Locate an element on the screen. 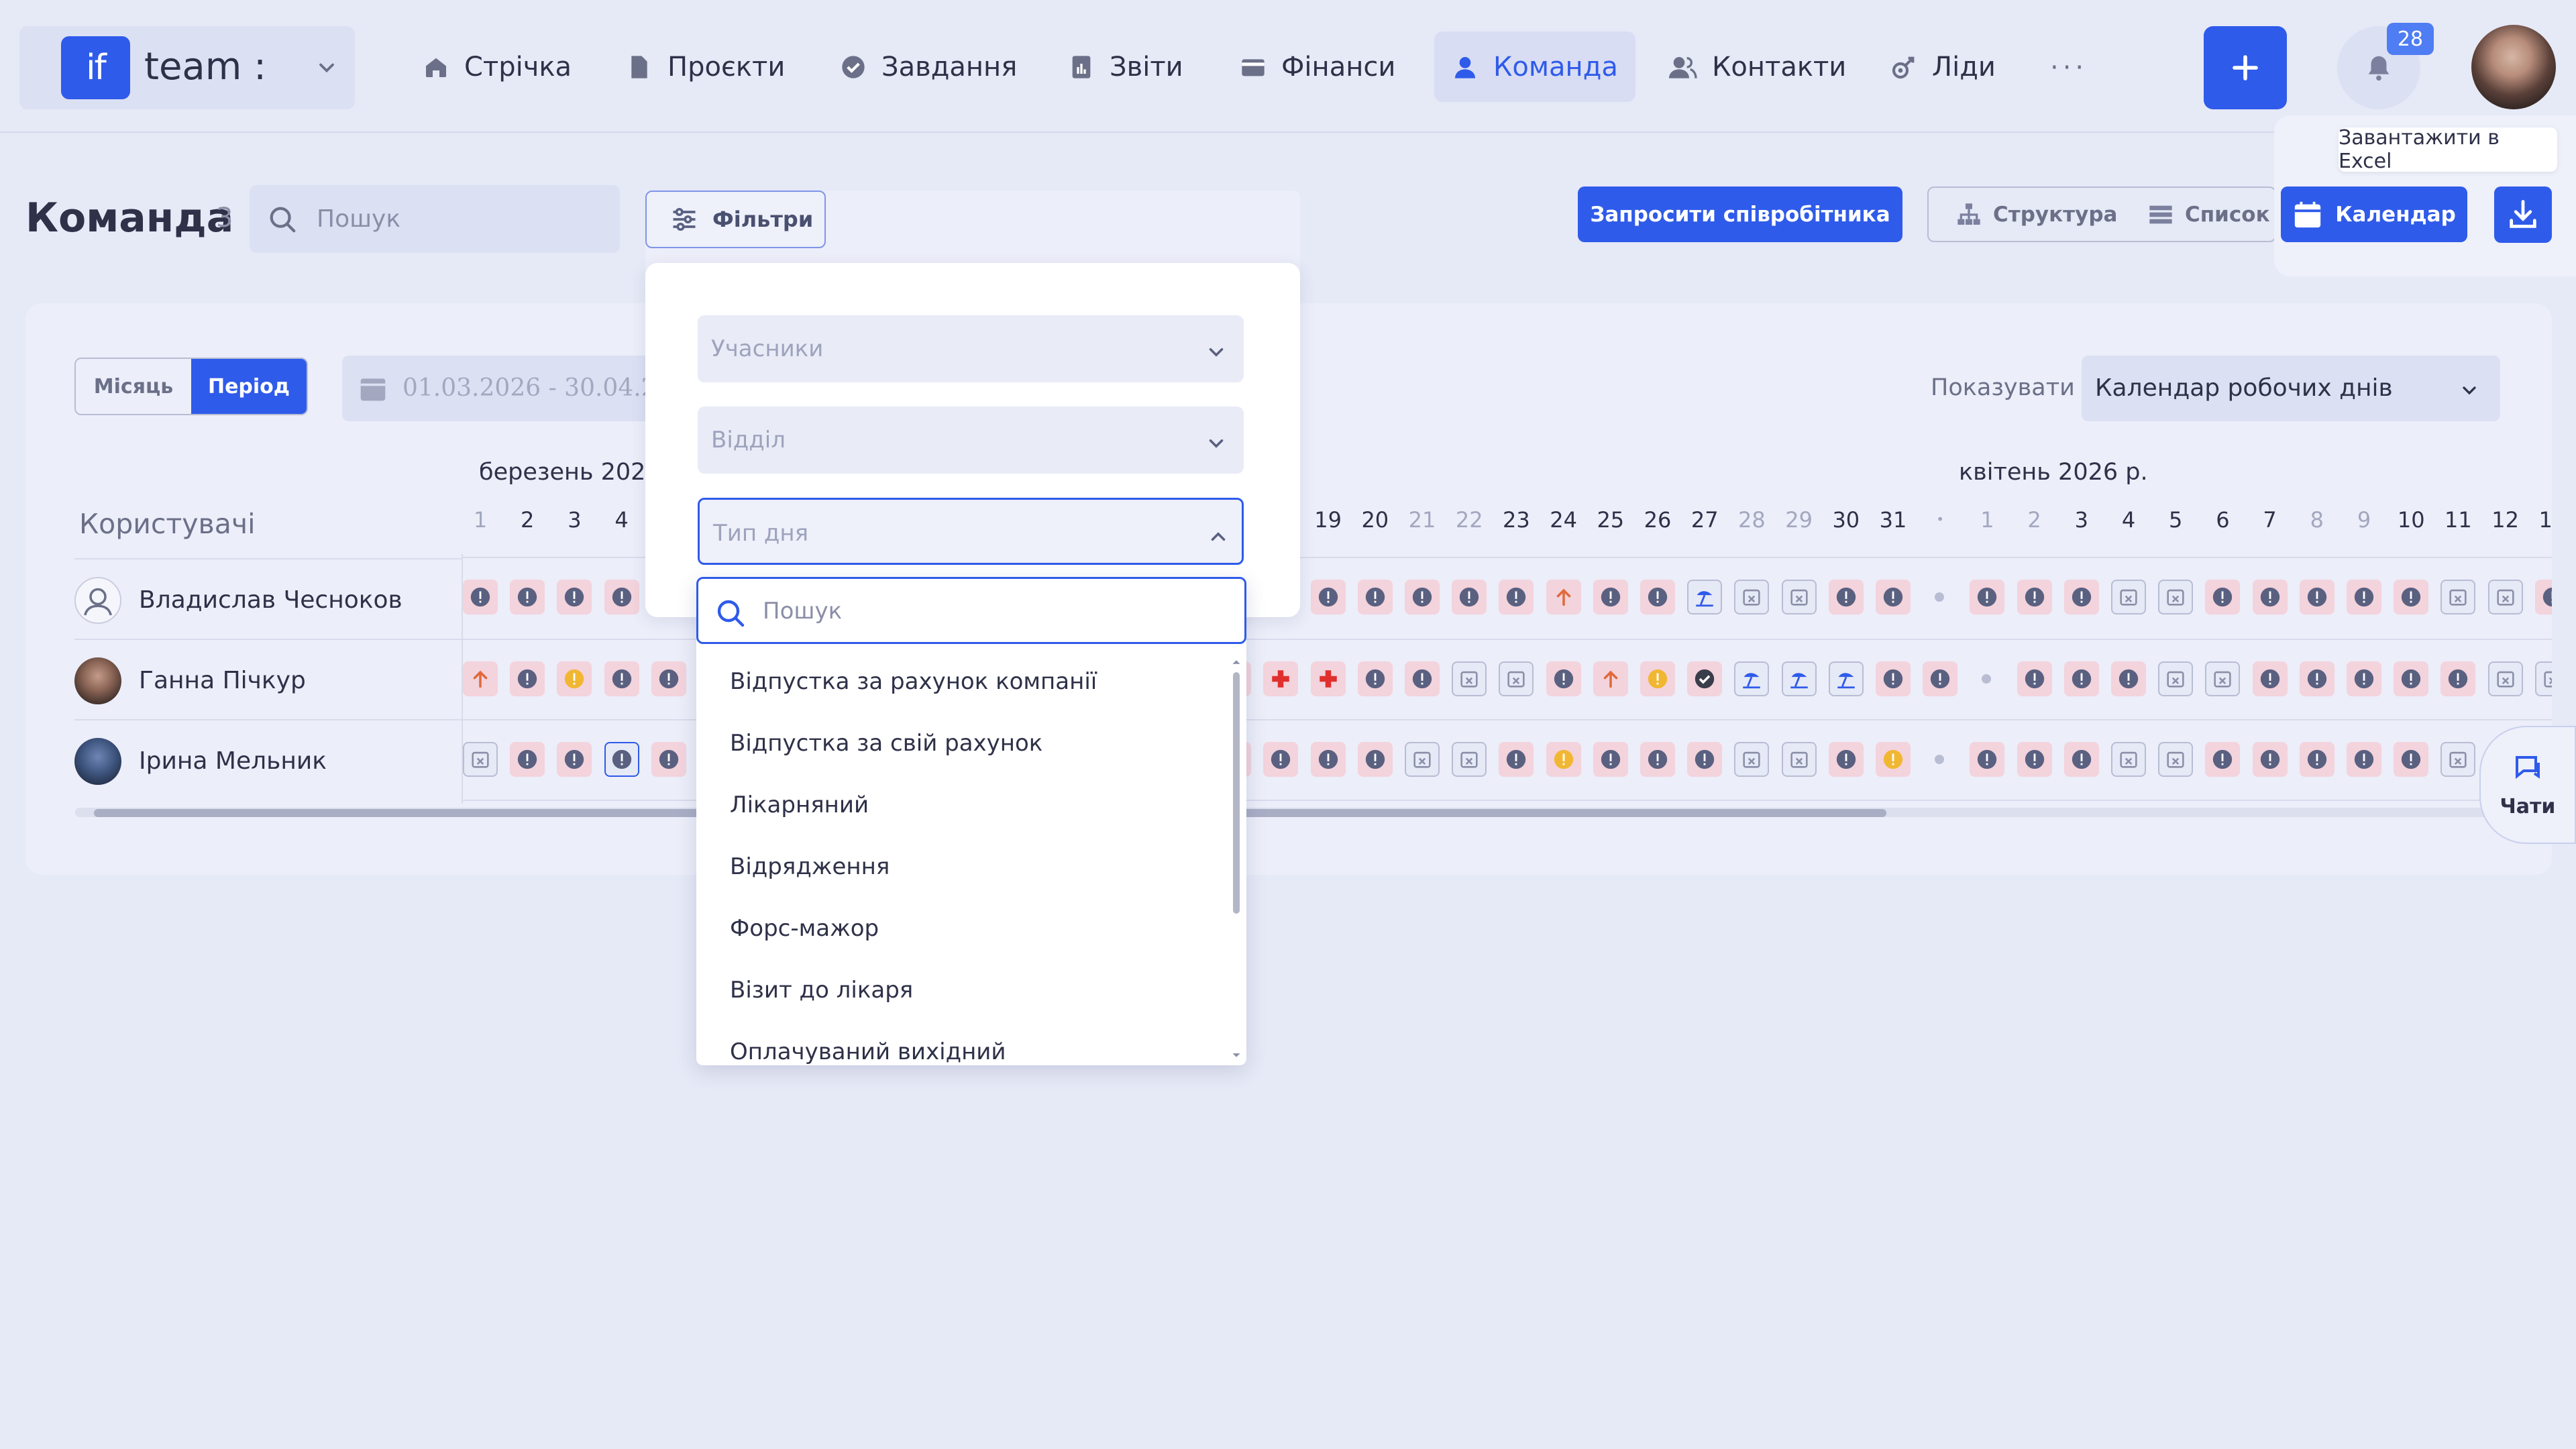  month-mode-button: Місяць is located at coordinates (133, 386).